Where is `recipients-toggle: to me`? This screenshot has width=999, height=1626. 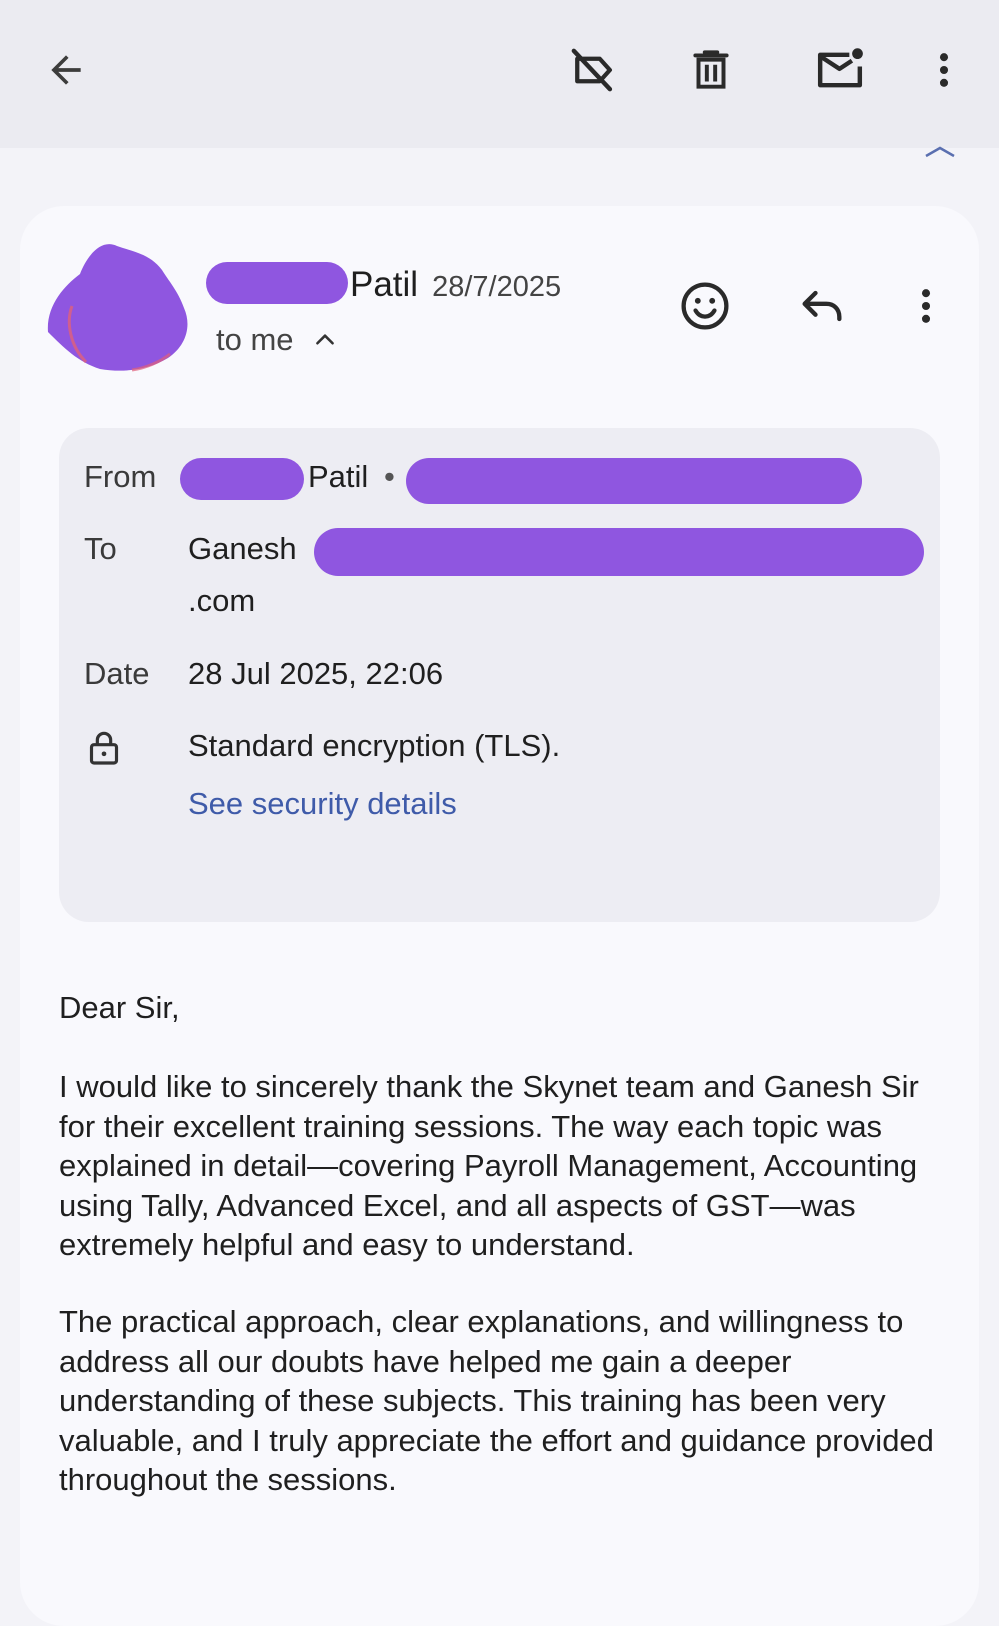 recipients-toggle: to me is located at coordinates (277, 340).